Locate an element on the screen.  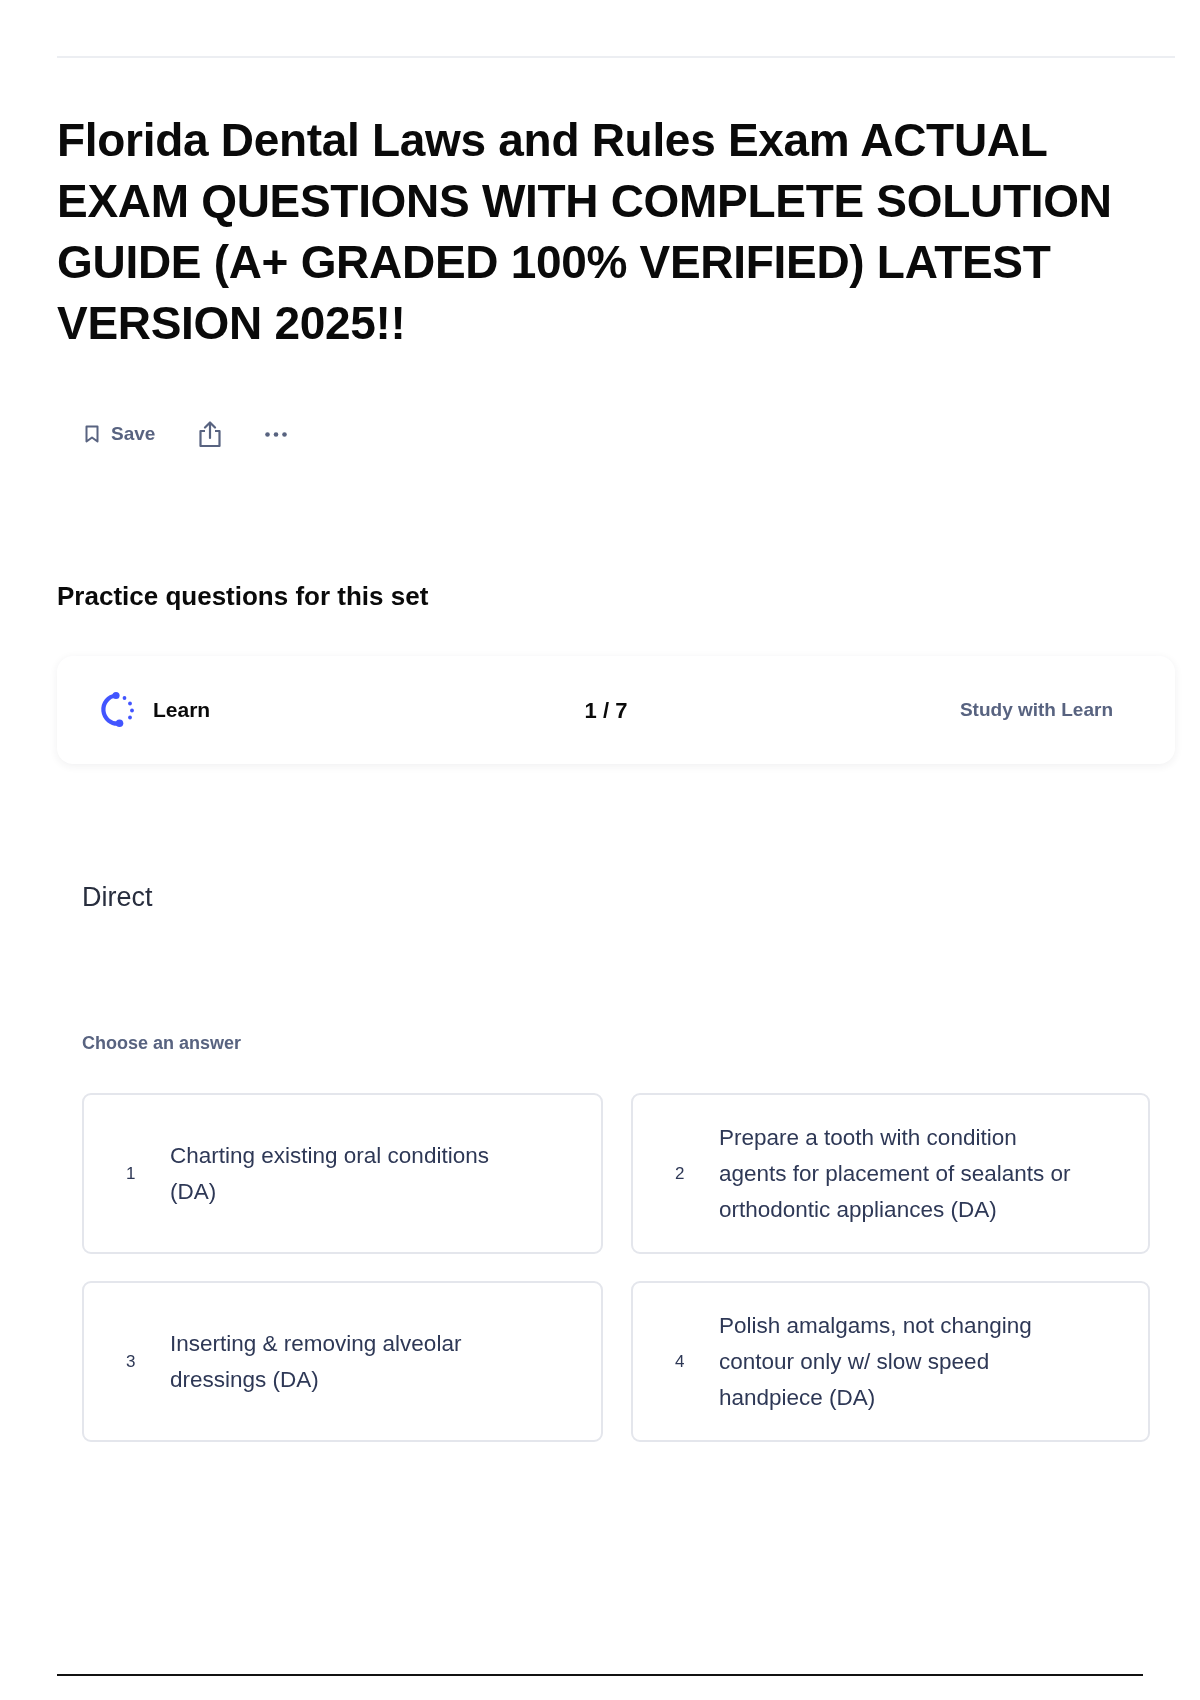
page-title: Florida Dental Laws and Rules Exam ACTUAL EXAM QUESTIONS WITH COMPLETE SOLUTION GUIDE (A+ GRADED 100% VERIFIED) LATEST VERSION 2025!! is located at coordinates (585, 232).